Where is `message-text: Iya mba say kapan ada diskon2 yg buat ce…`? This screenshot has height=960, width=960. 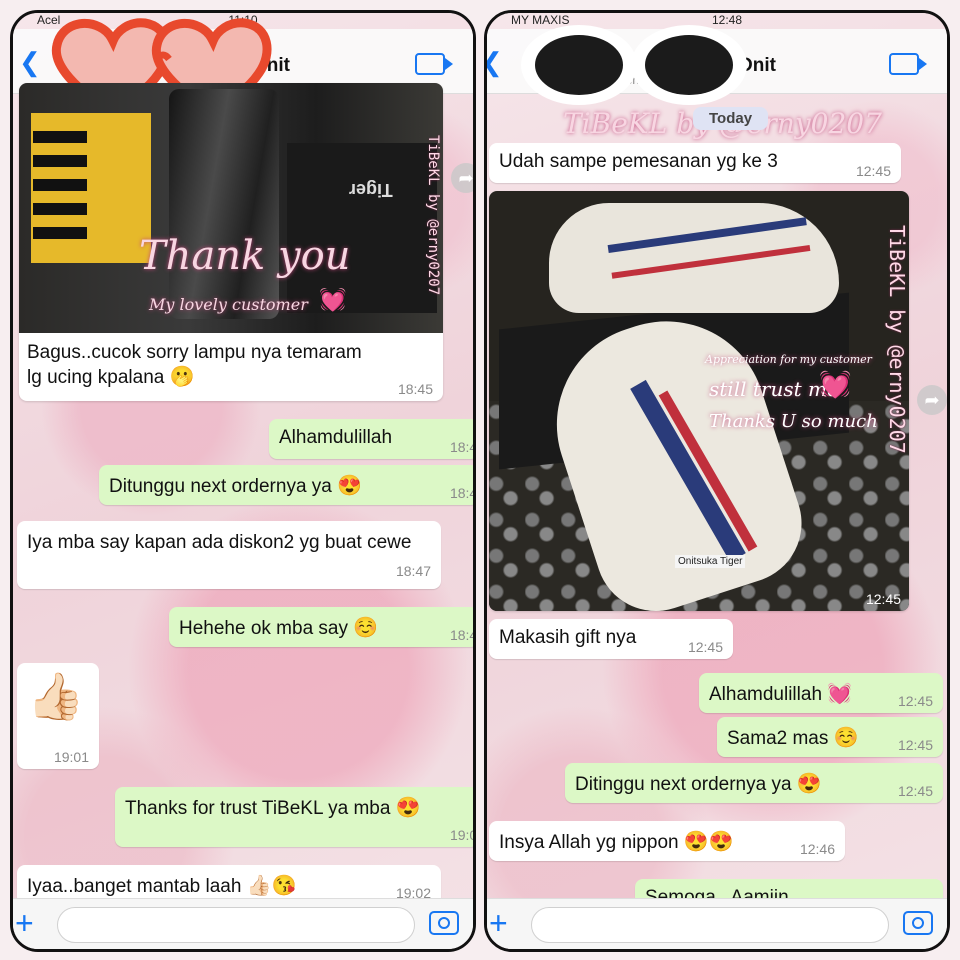 message-text: Iya mba say kapan ada diskon2 yg buat ce… is located at coordinates (219, 542).